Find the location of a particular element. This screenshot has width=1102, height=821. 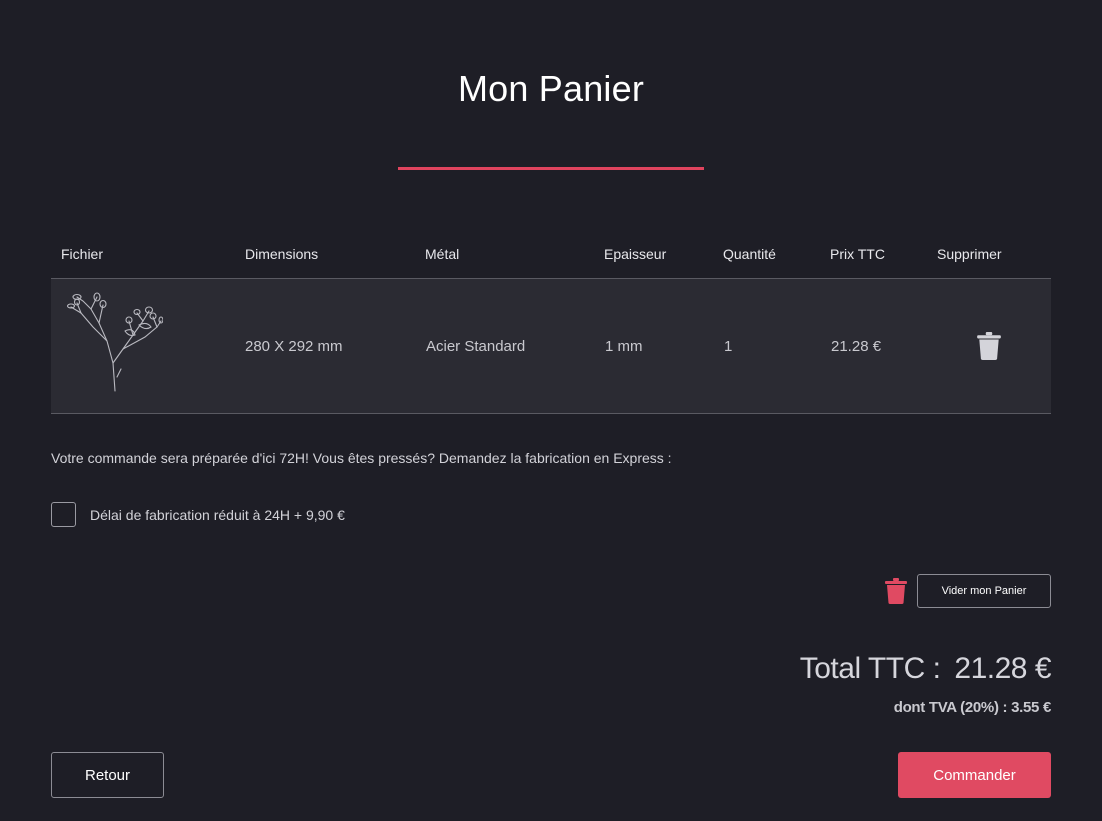

header-metal: Métal is located at coordinates (442, 254).